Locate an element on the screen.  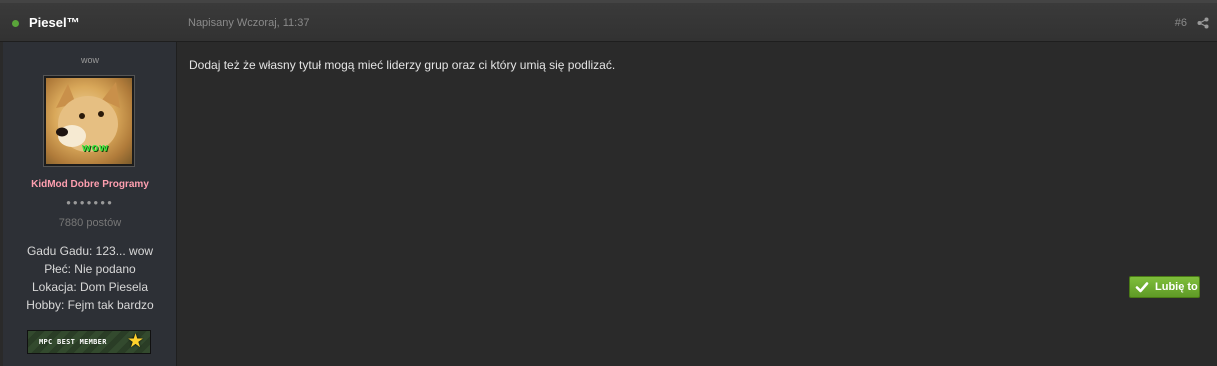
member-award-badge: MPC BEST MEMBER ★ is located at coordinates (89, 342).